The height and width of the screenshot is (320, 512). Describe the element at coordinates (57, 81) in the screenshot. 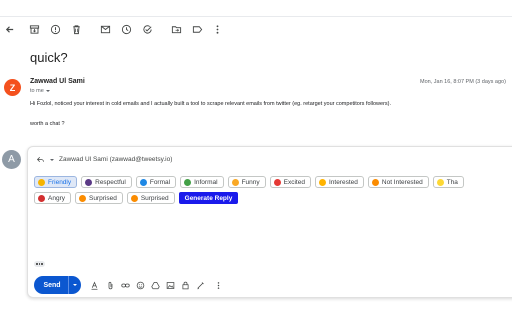

I see `sender-name: Zawwad Ul Sami` at that location.